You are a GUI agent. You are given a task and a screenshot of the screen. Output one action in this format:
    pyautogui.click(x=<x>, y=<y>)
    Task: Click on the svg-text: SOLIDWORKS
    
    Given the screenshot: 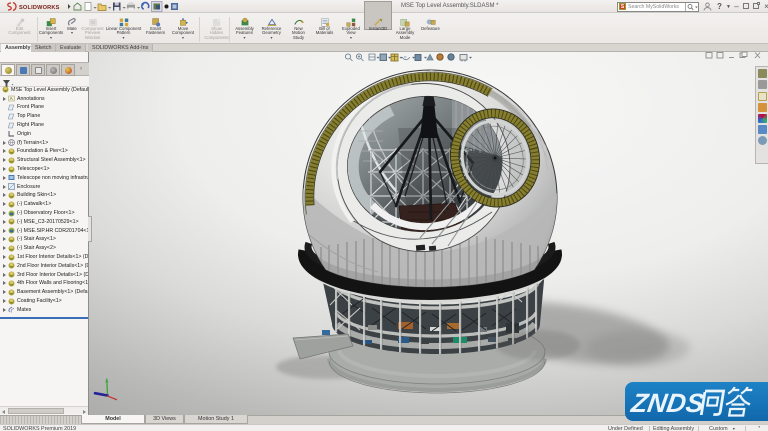 What is the action you would take?
    pyautogui.click(x=39, y=8)
    